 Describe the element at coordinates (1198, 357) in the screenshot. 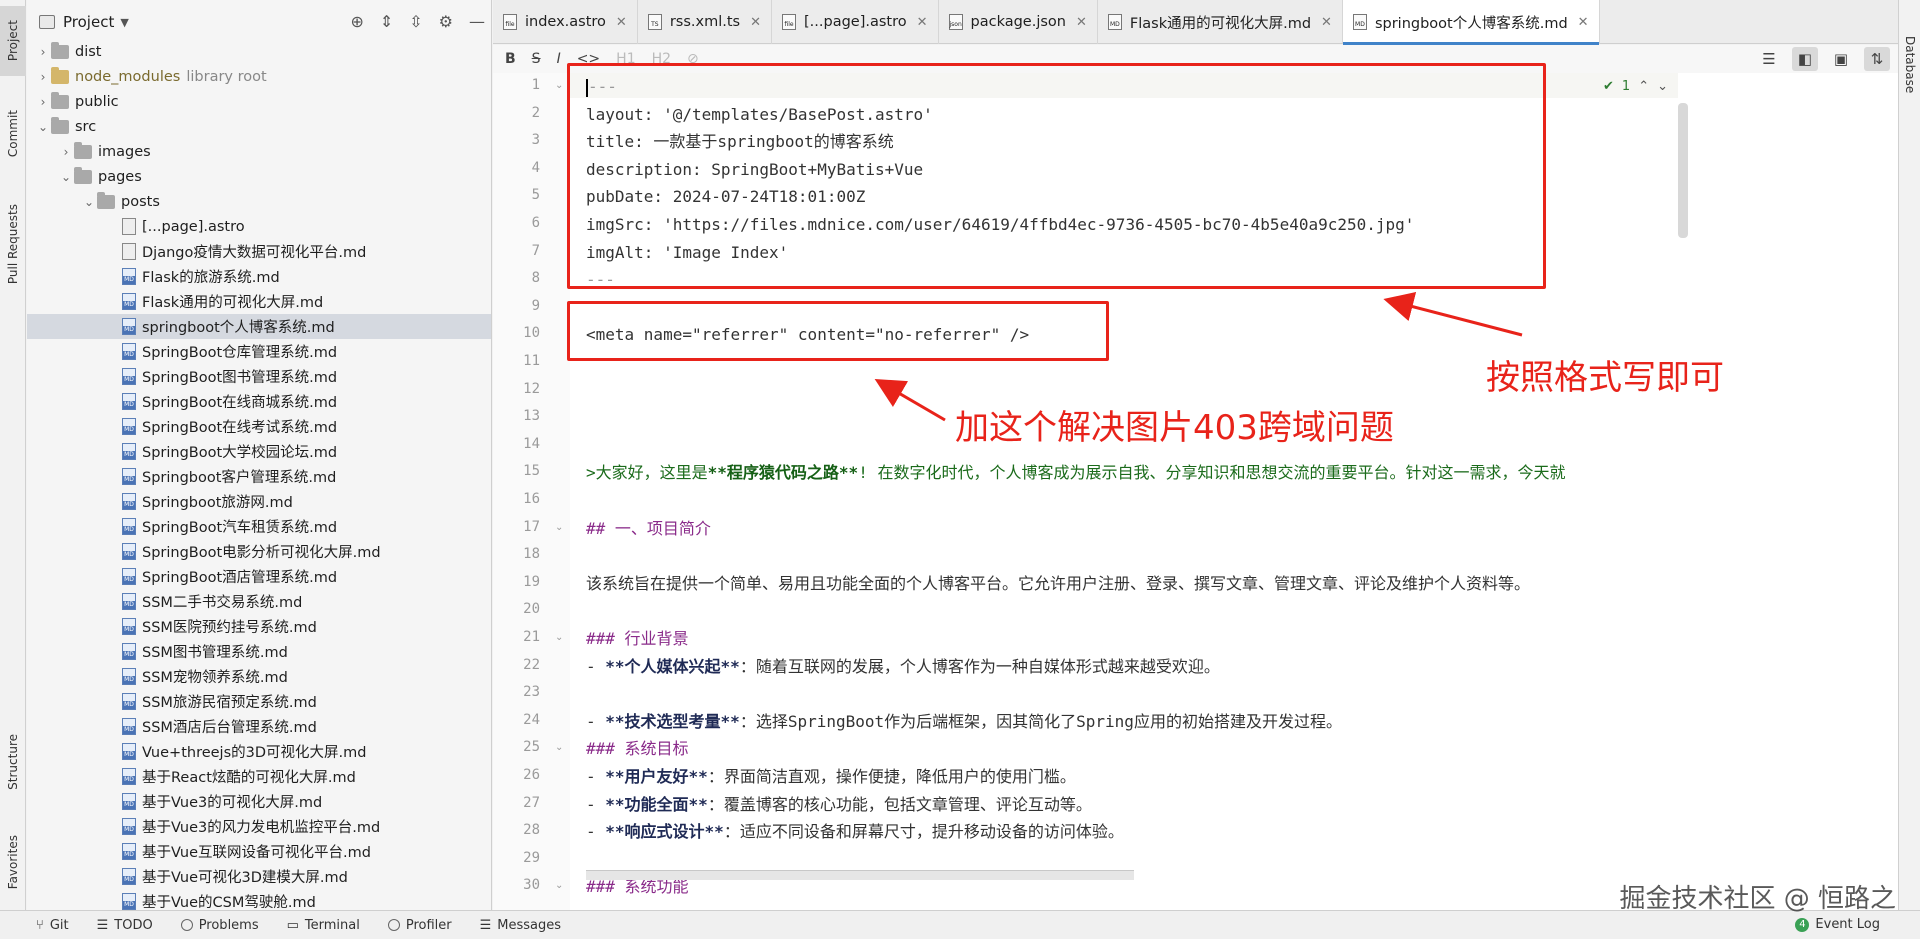

I see `annotation-arrows` at that location.